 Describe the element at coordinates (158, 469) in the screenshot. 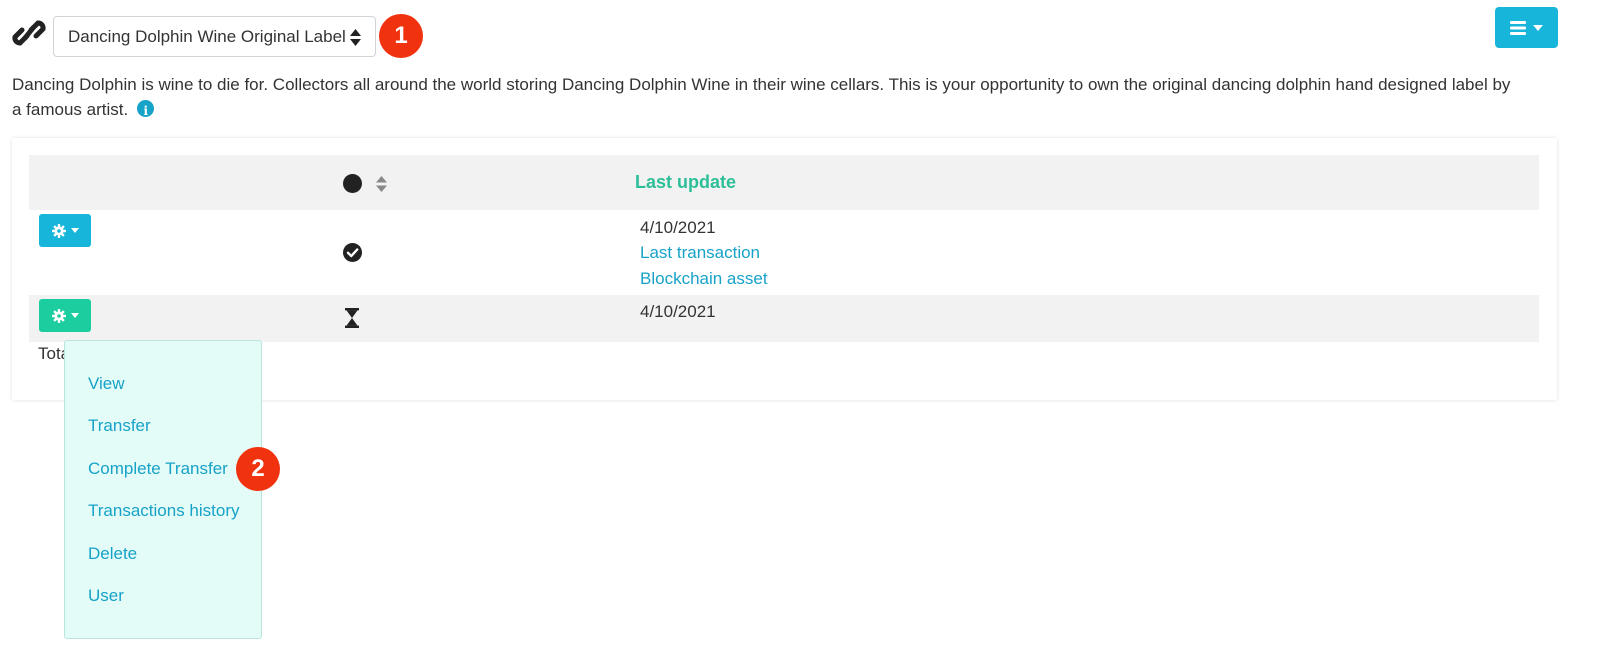

I see `menu-item-complete-transfer: Complete Transfer` at that location.